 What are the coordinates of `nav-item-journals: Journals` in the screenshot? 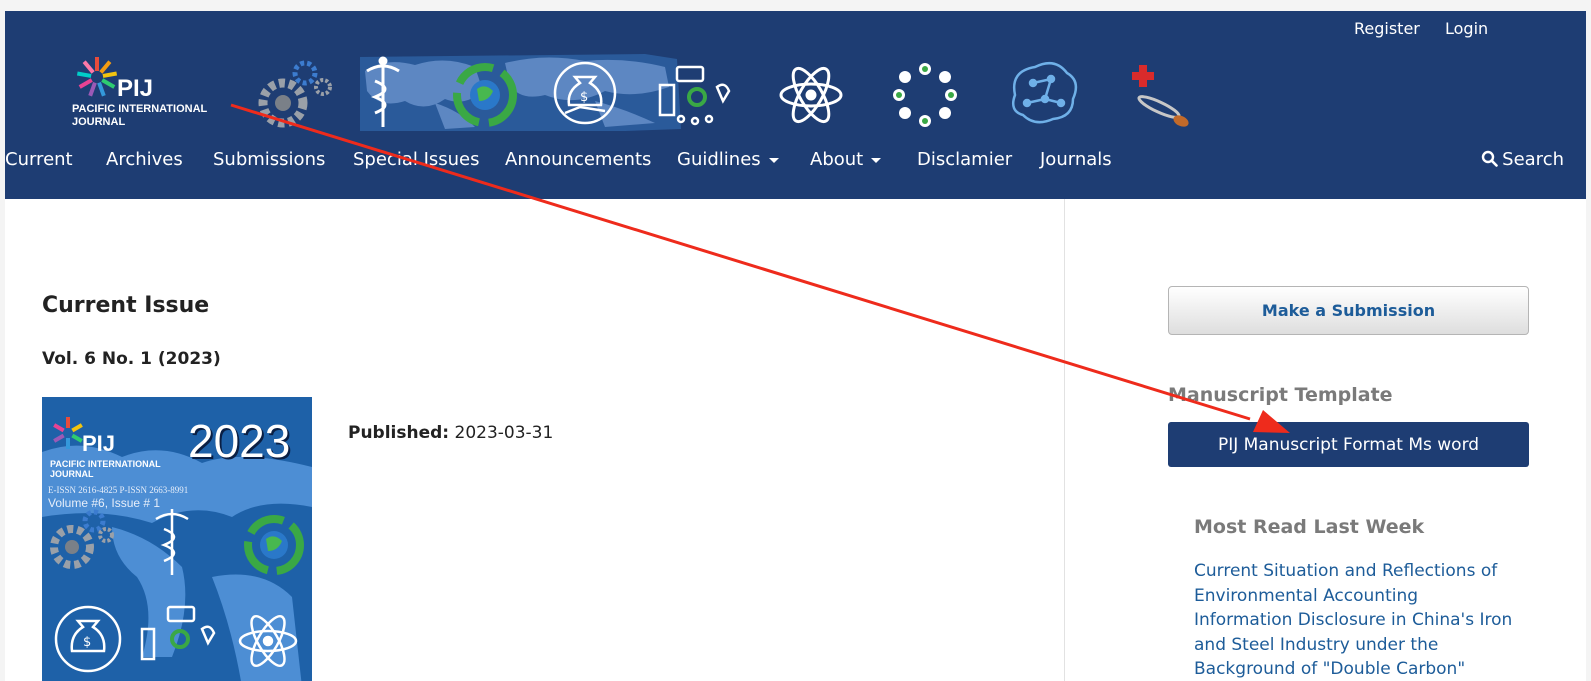 It's located at (1076, 159).